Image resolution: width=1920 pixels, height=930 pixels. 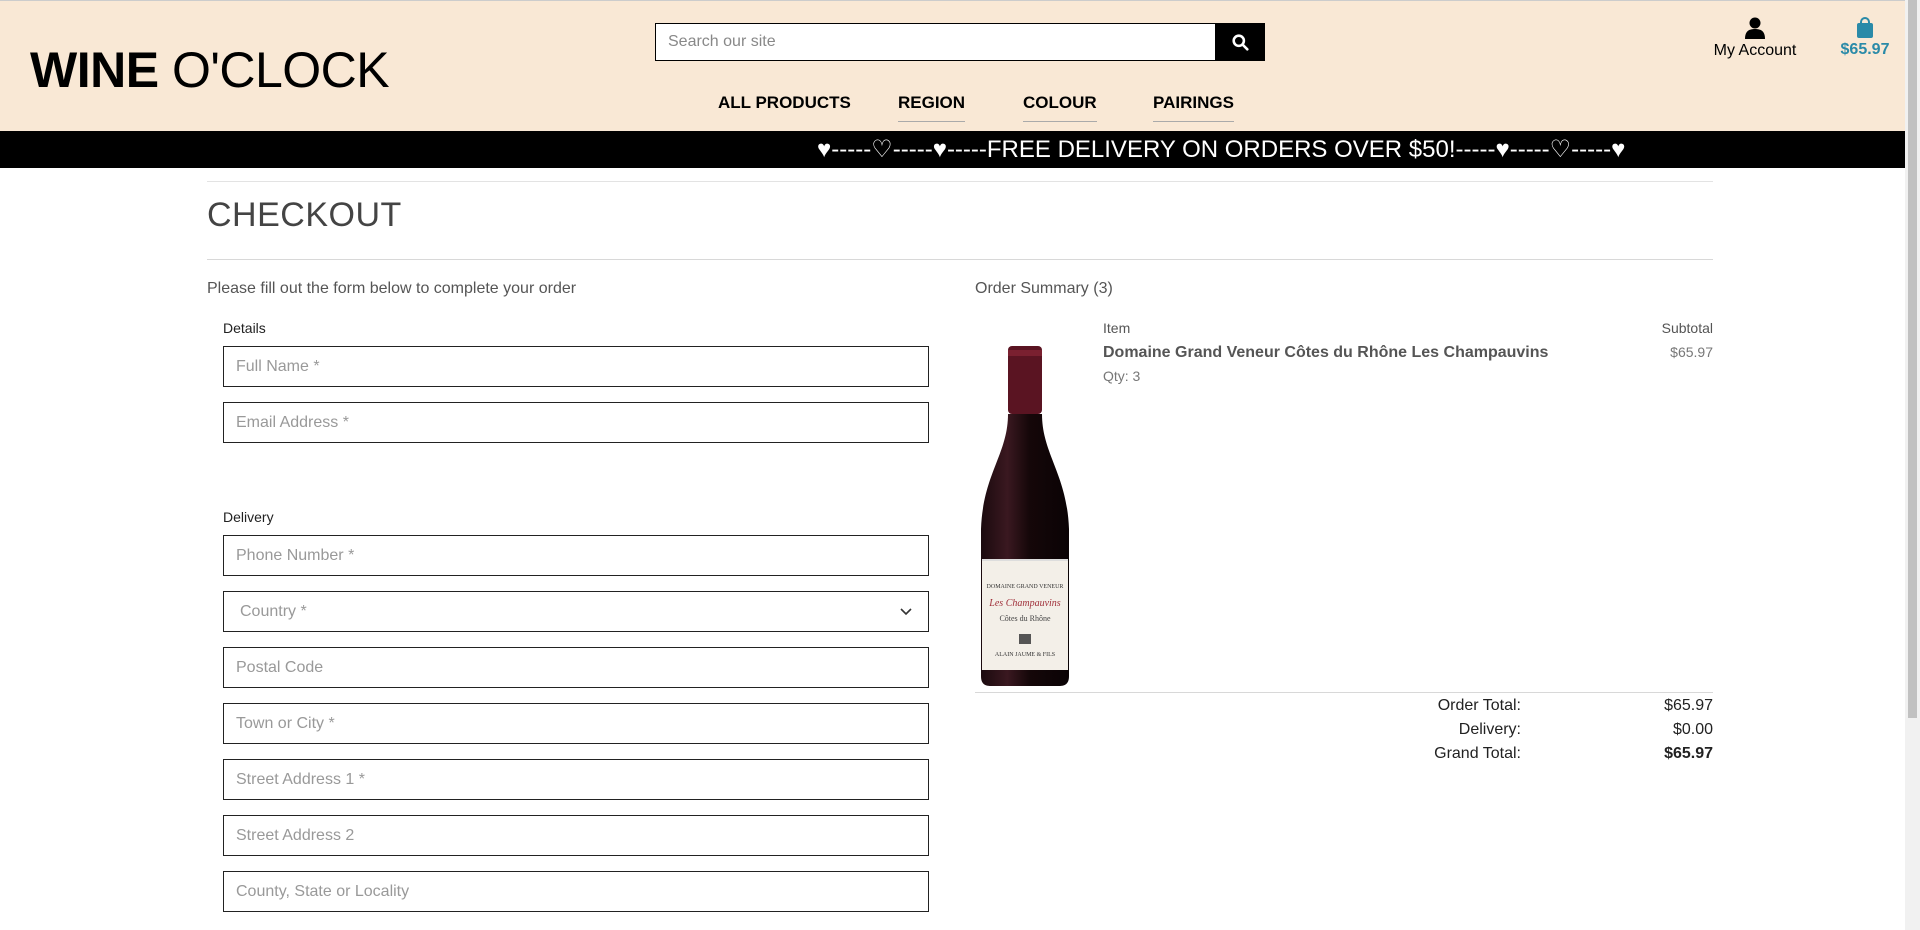 What do you see at coordinates (935, 42) in the screenshot?
I see `search-input` at bounding box center [935, 42].